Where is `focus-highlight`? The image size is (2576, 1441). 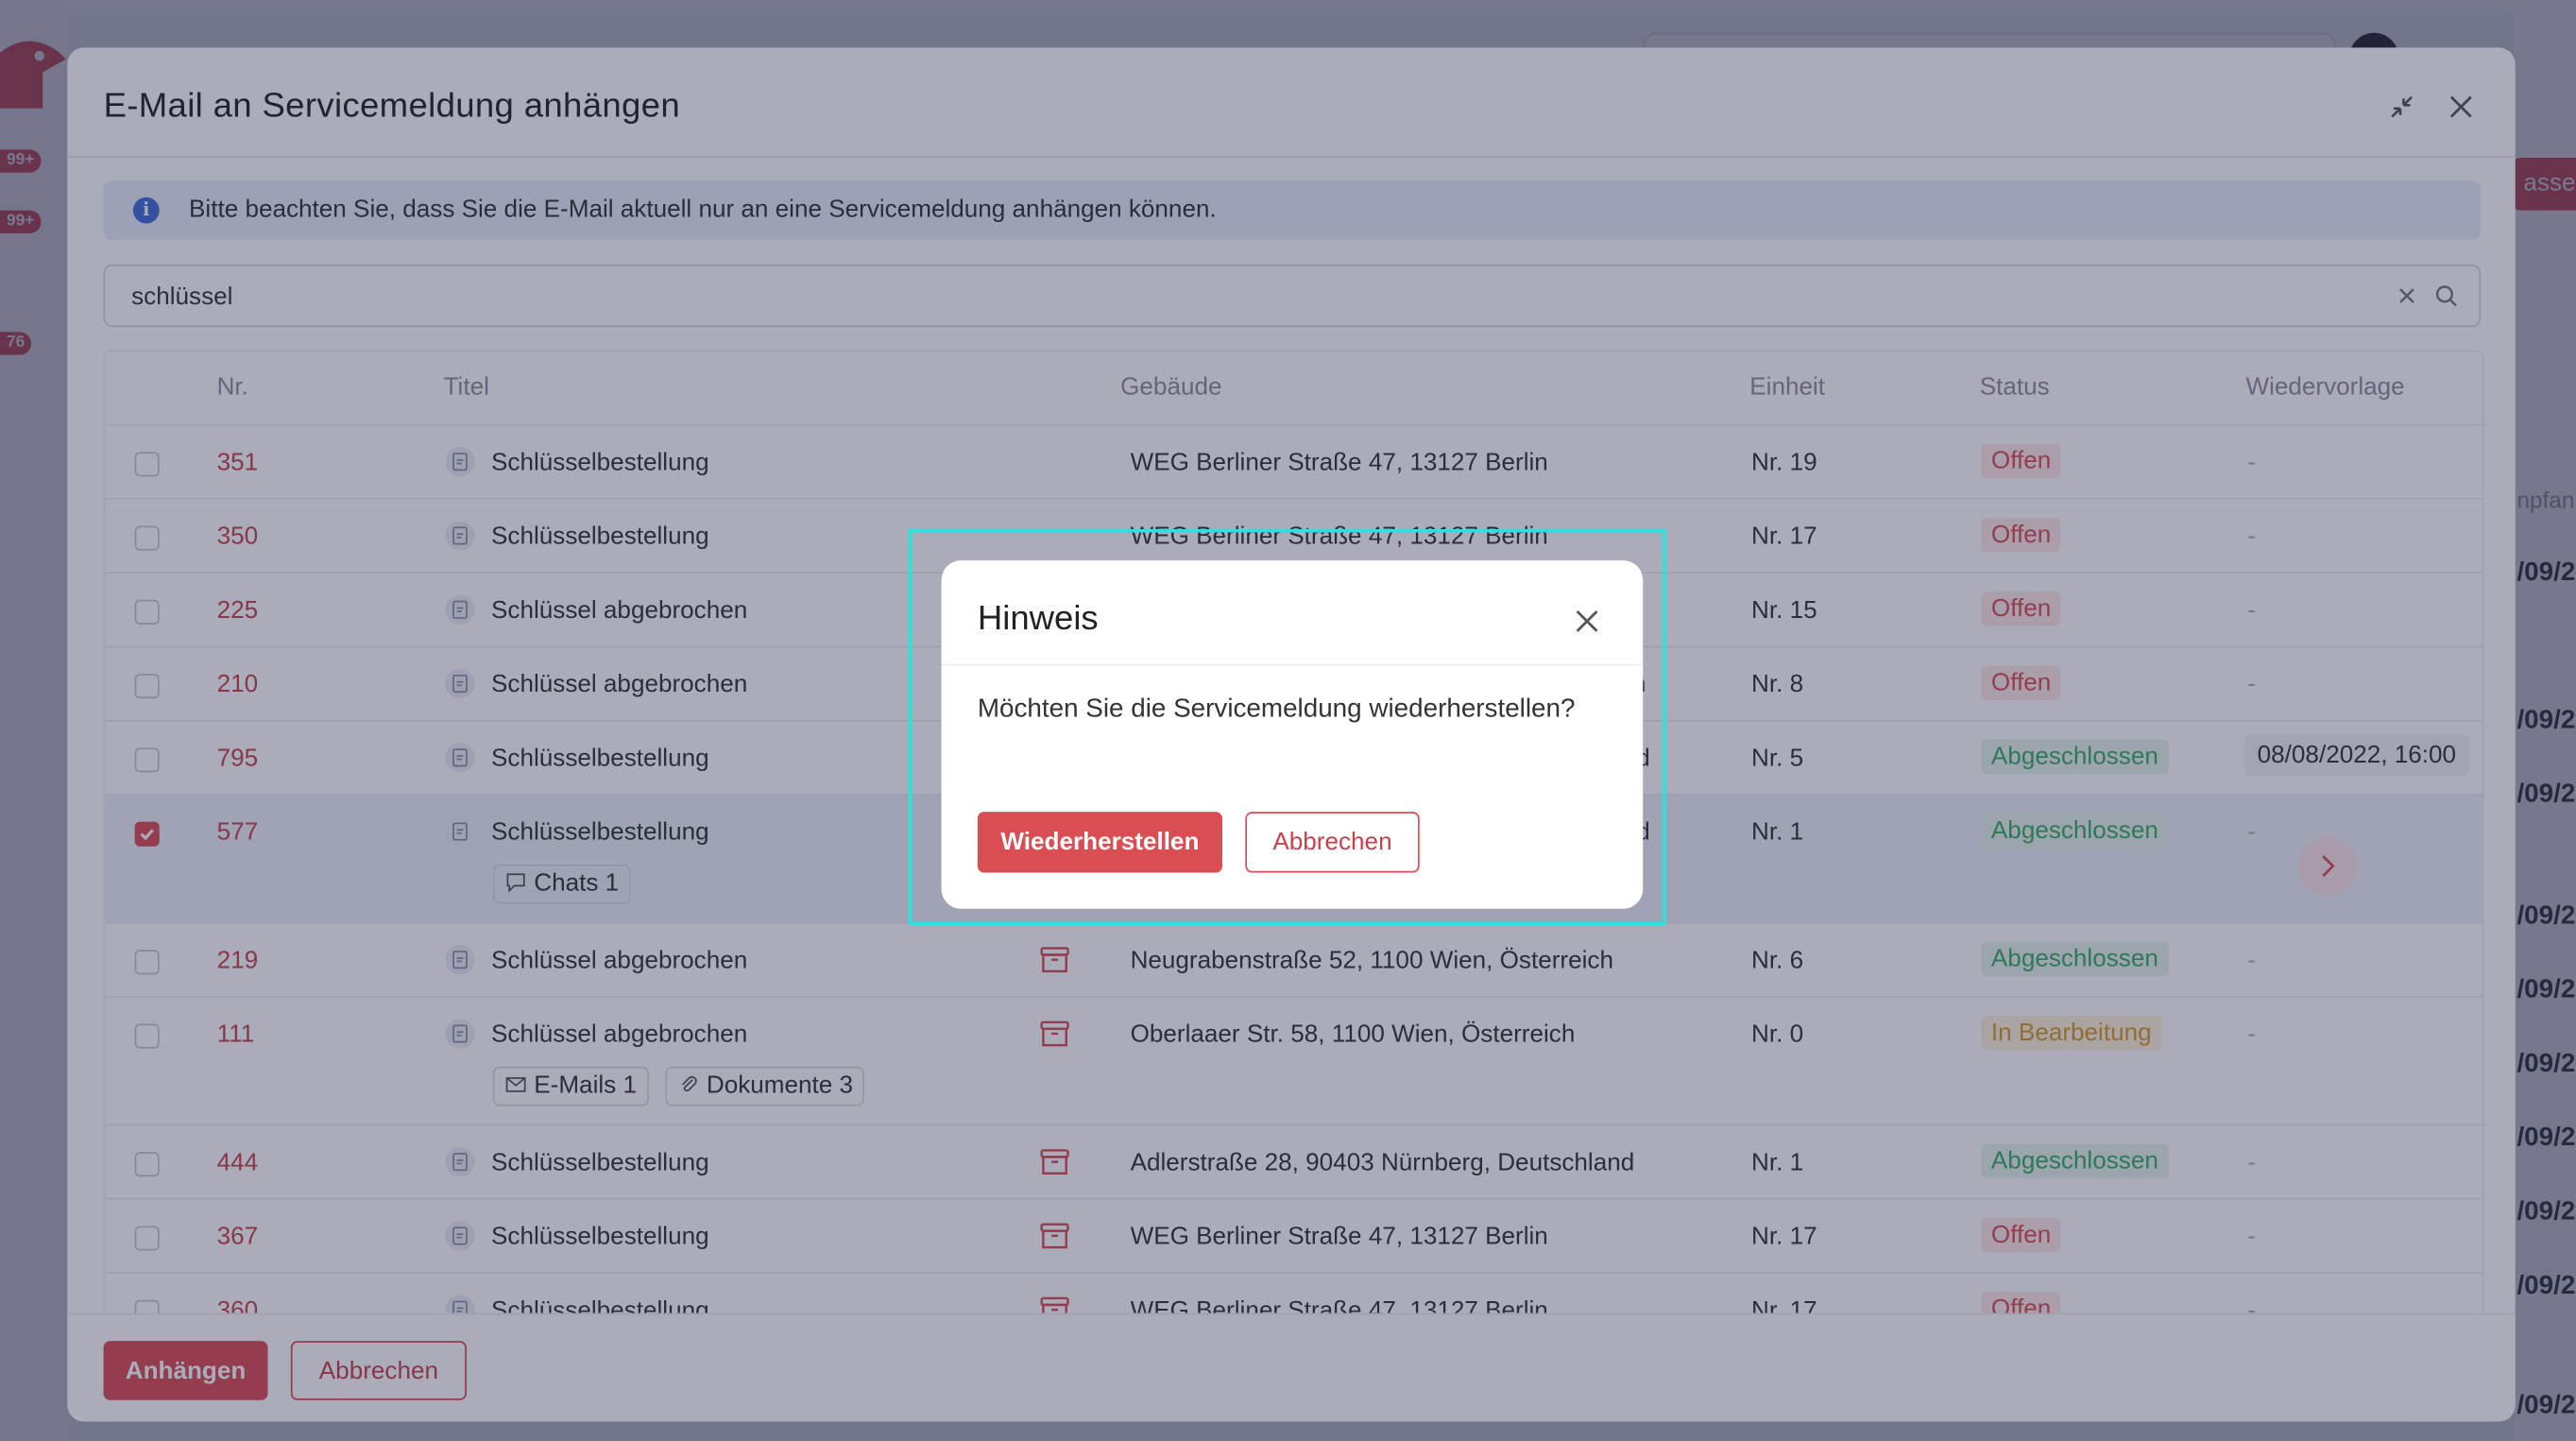
focus-highlight is located at coordinates (1287, 727).